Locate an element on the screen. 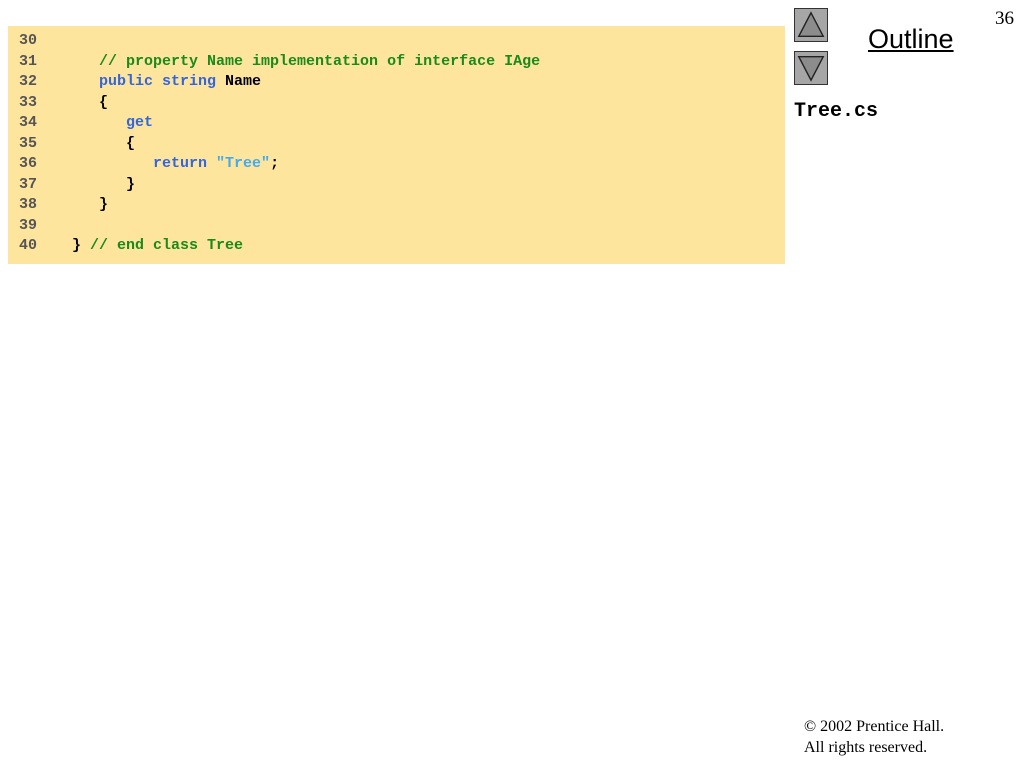 Image resolution: width=1024 pixels, height=768 pixels. code-line: 39 is located at coordinates (402, 226).